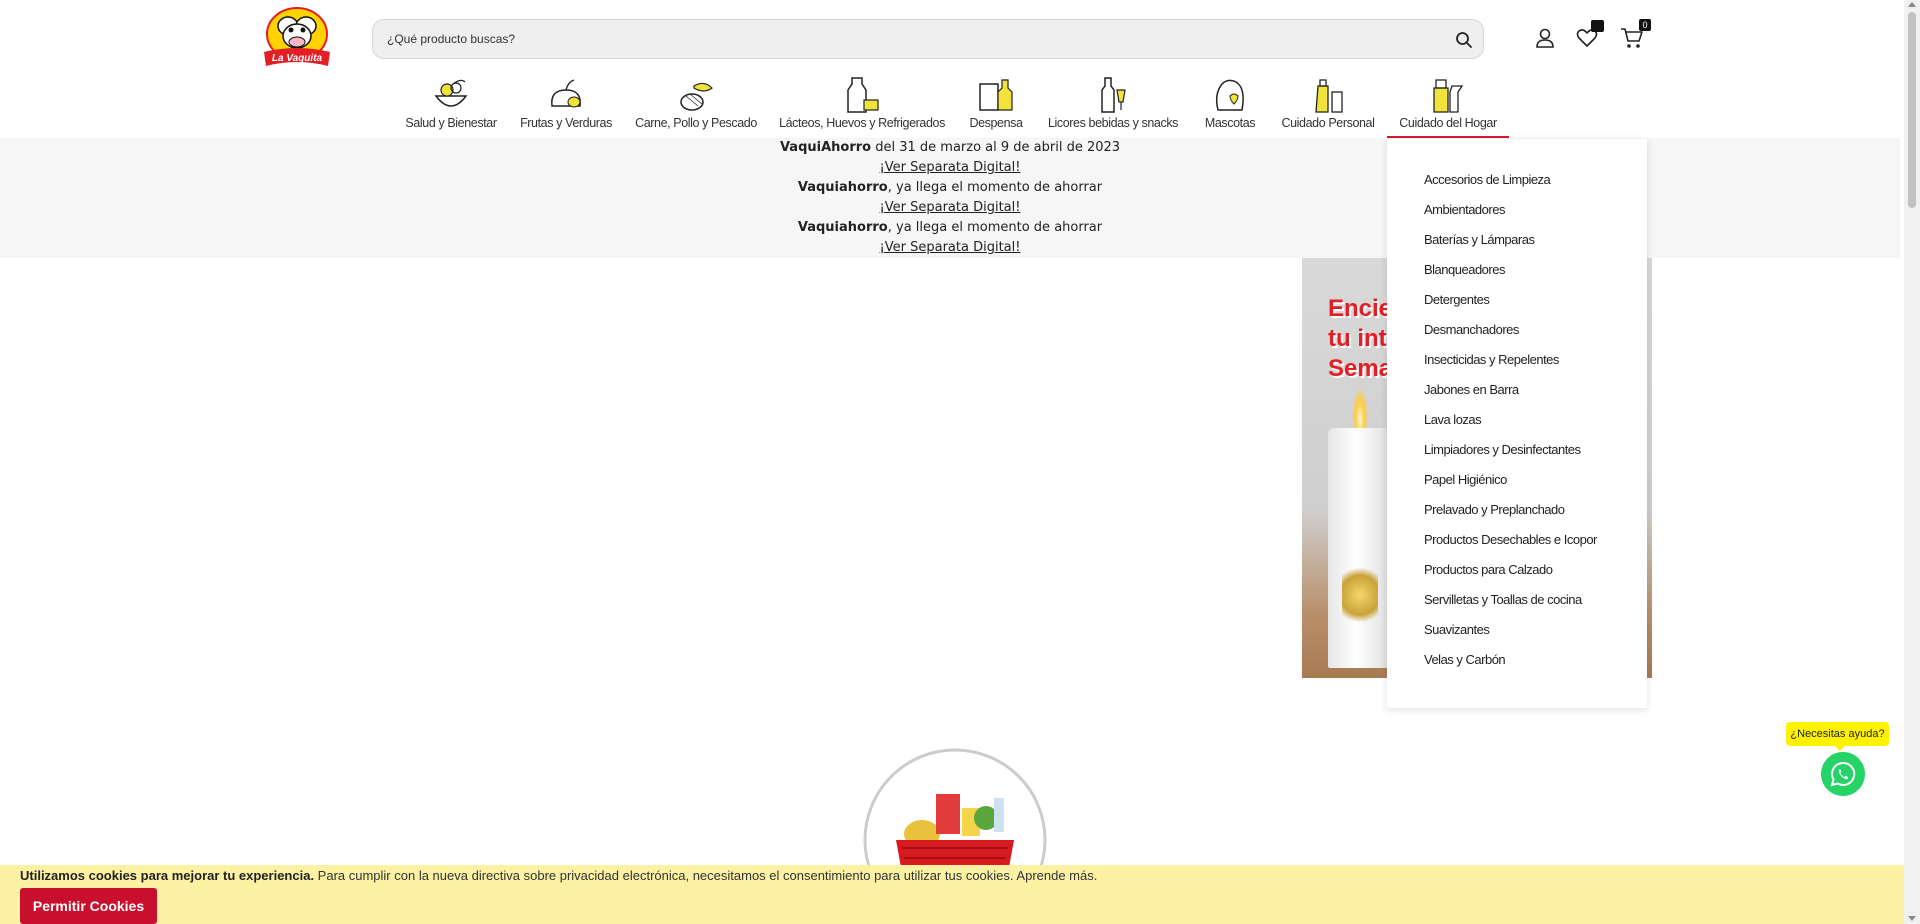  Describe the element at coordinates (1471, 389) in the screenshot. I see `dropdown-item: Jabones en Barra` at that location.